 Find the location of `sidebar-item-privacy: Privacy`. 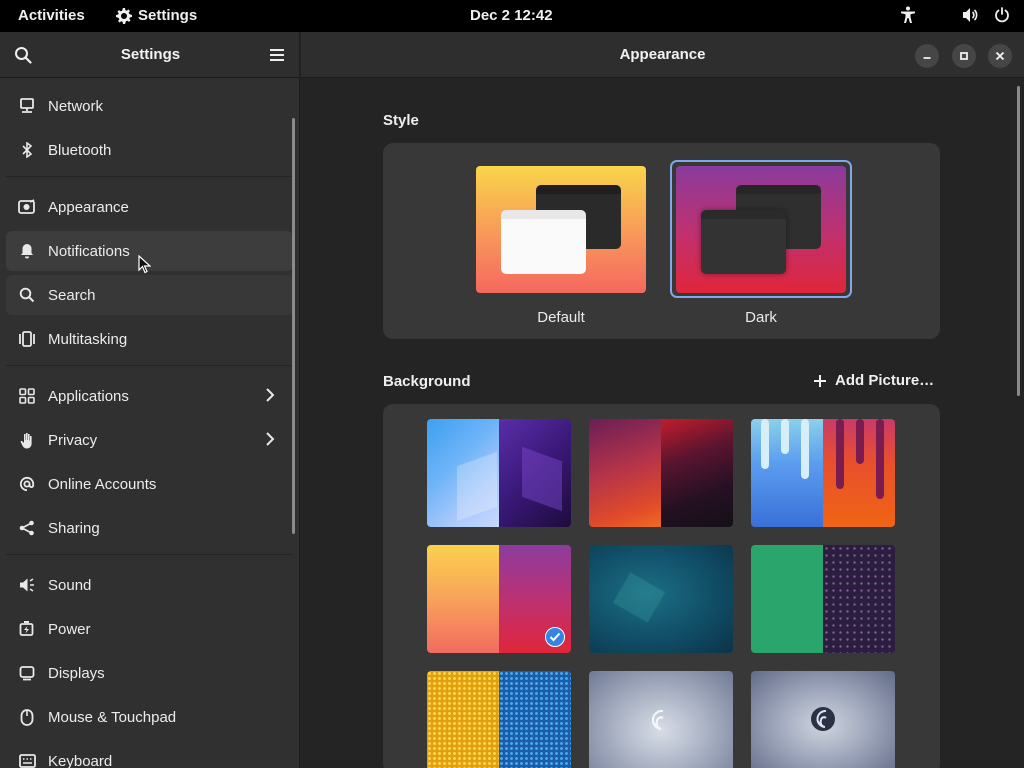

sidebar-item-privacy: Privacy is located at coordinates (149, 440).